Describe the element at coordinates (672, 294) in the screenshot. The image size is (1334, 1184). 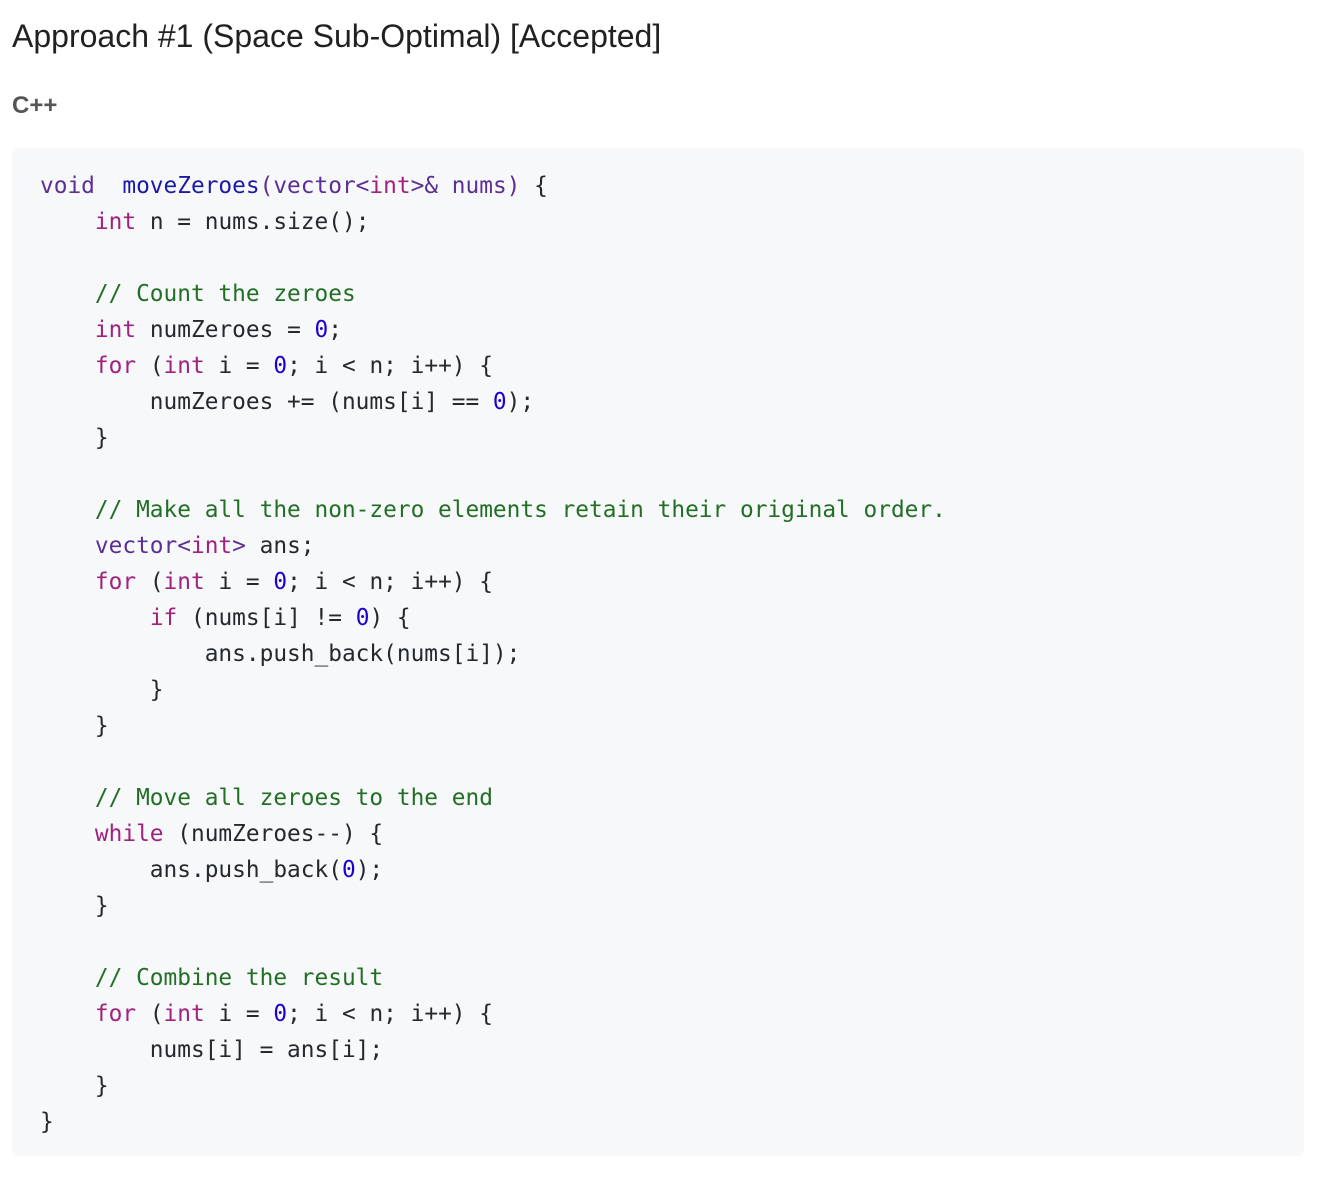
I see `code-line: // Count the zeroes` at that location.